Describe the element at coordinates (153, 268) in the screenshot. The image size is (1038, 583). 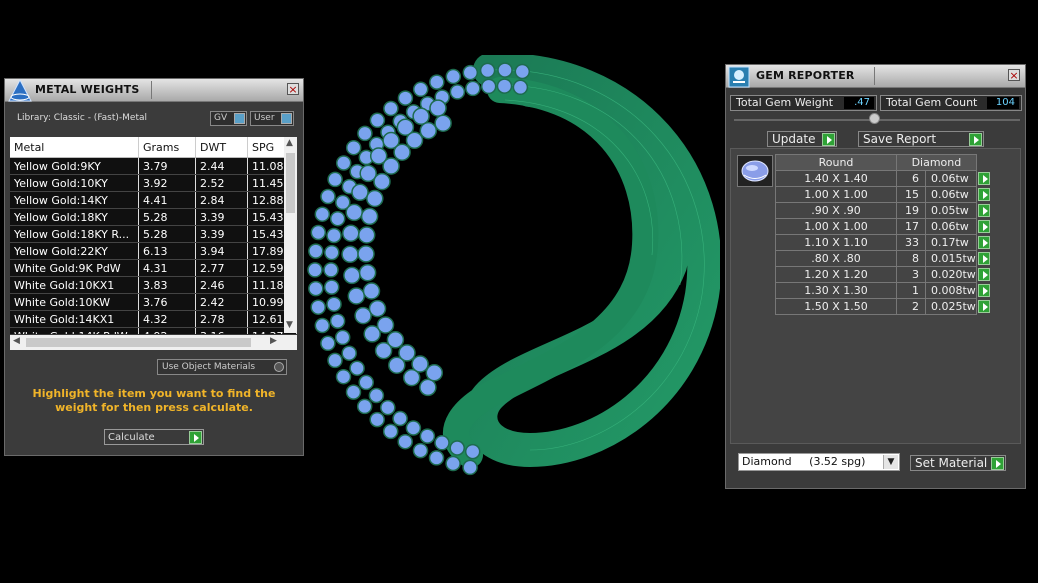
I see `metal-table-row: White Gold:9K PdW 4.31 2.77 12.59` at that location.